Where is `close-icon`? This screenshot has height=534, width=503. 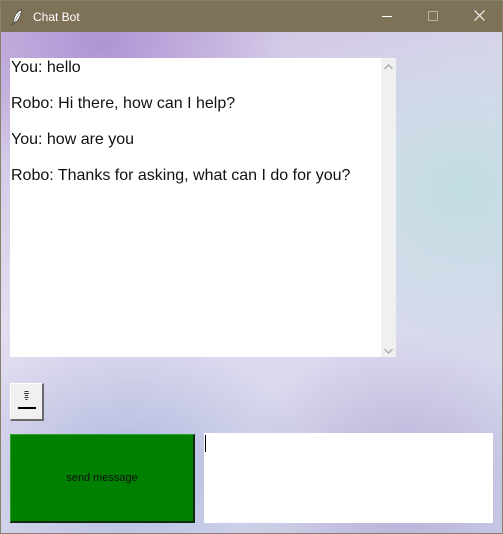 close-icon is located at coordinates (479, 17).